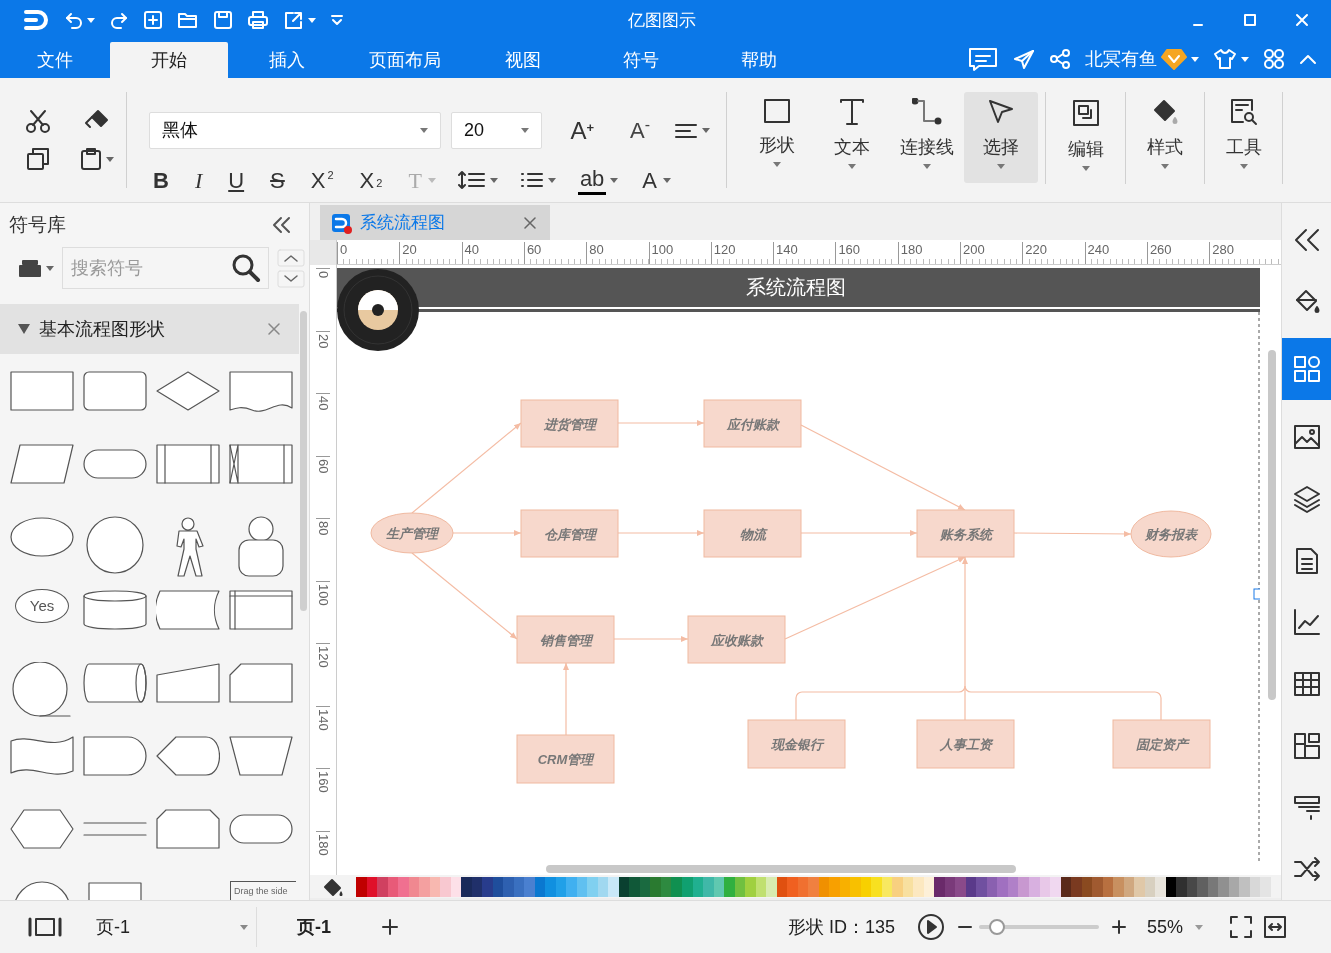  Describe the element at coordinates (496, 130) in the screenshot. I see `font-size-dropdown: 20` at that location.